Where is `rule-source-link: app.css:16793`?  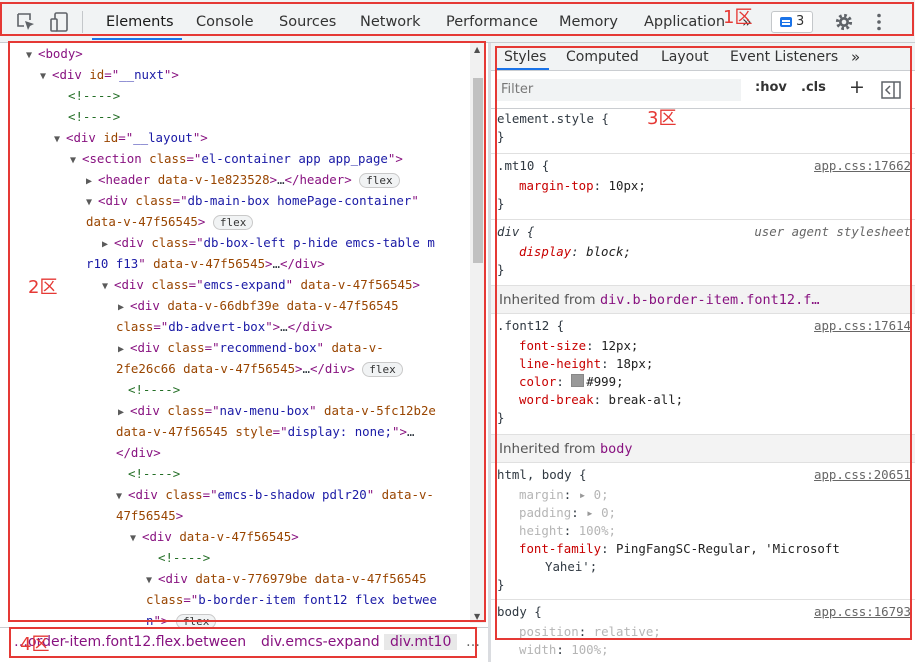
rule-source-link: app.css:16793 is located at coordinates (862, 611).